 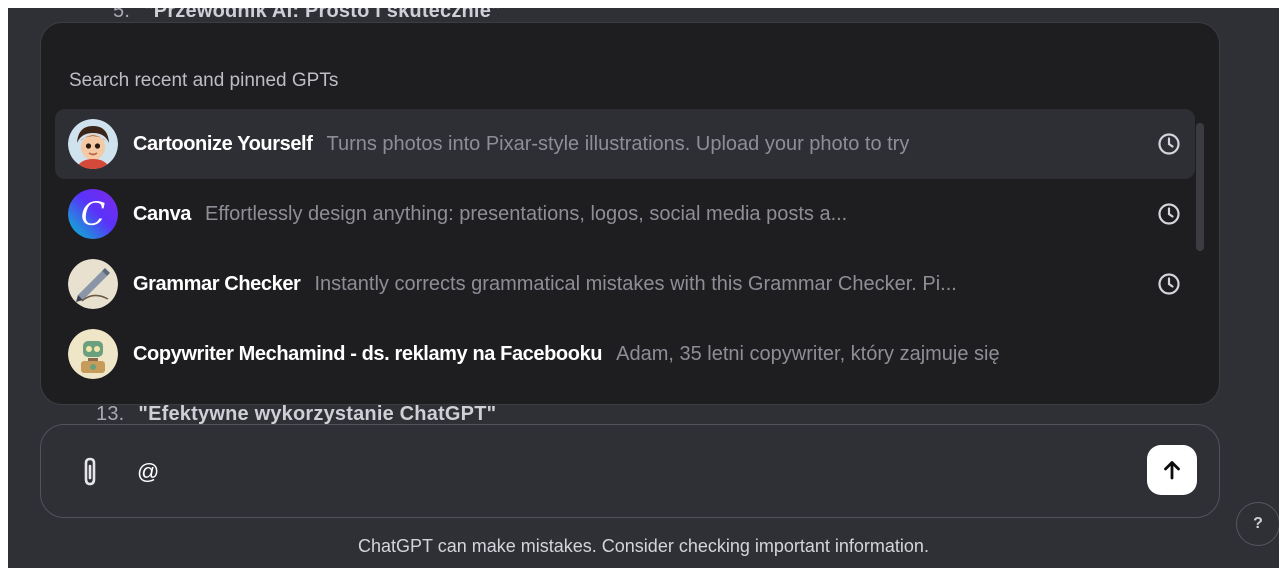 I want to click on canva-avatar: C, so click(x=93, y=214).